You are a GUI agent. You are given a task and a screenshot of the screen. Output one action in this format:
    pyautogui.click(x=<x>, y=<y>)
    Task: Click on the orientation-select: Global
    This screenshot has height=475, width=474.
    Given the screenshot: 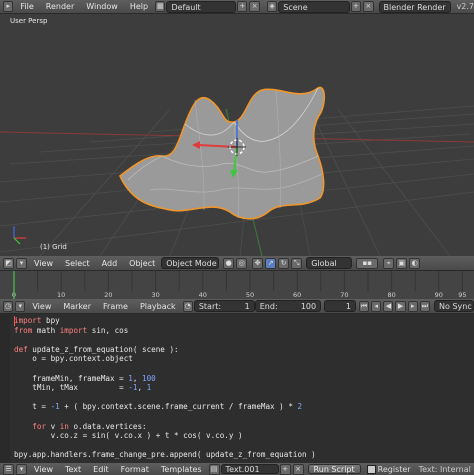 What is the action you would take?
    pyautogui.click(x=329, y=263)
    